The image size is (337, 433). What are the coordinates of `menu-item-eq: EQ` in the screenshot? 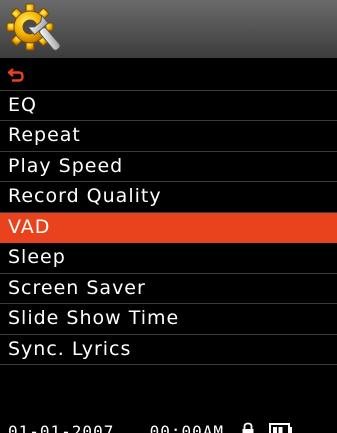 It's located at (168, 106).